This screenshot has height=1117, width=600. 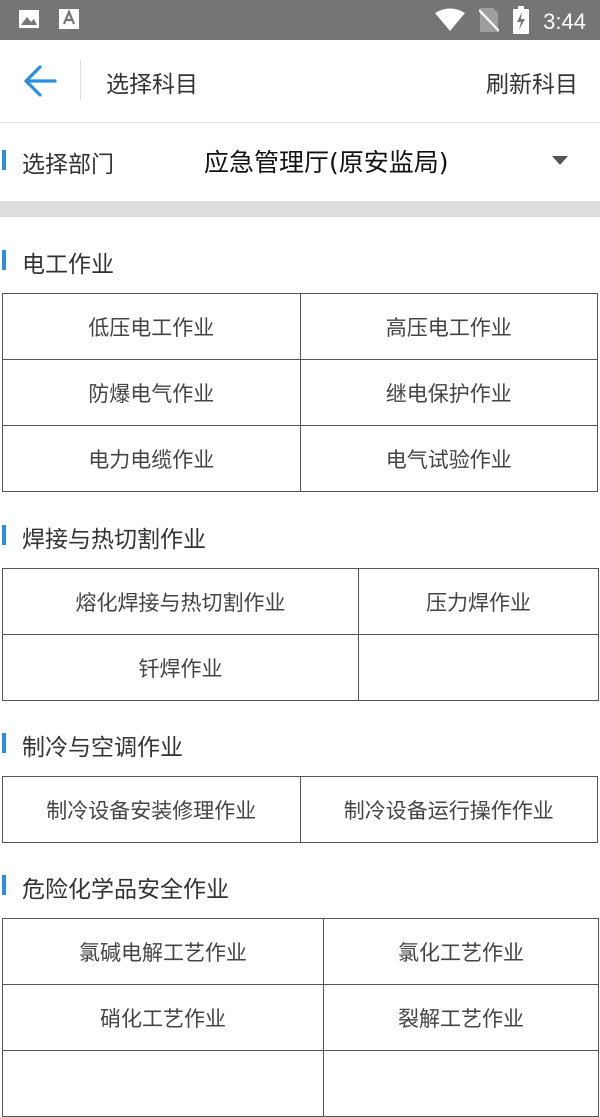 I want to click on image-icon, so click(x=29, y=19).